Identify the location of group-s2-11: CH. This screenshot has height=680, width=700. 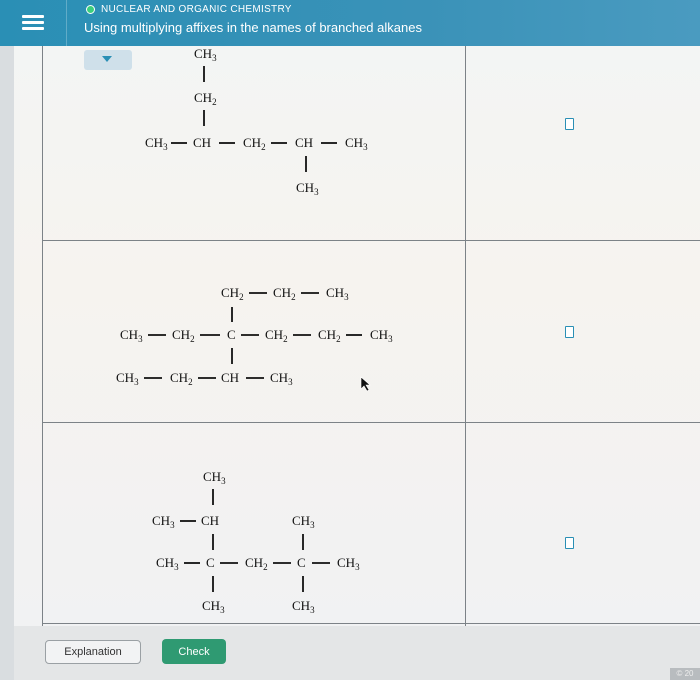
(230, 377).